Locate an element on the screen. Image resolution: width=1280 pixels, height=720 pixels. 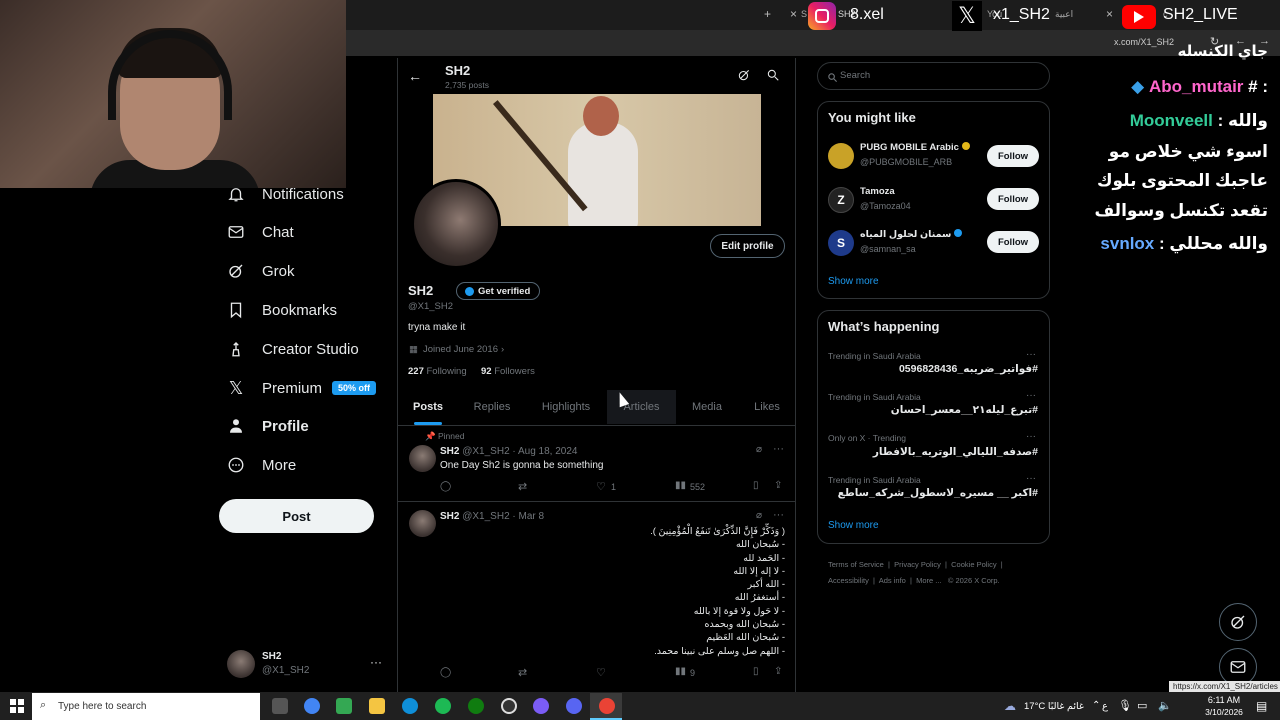
clock-time: 6:11 AM is located at coordinates (1224, 700).